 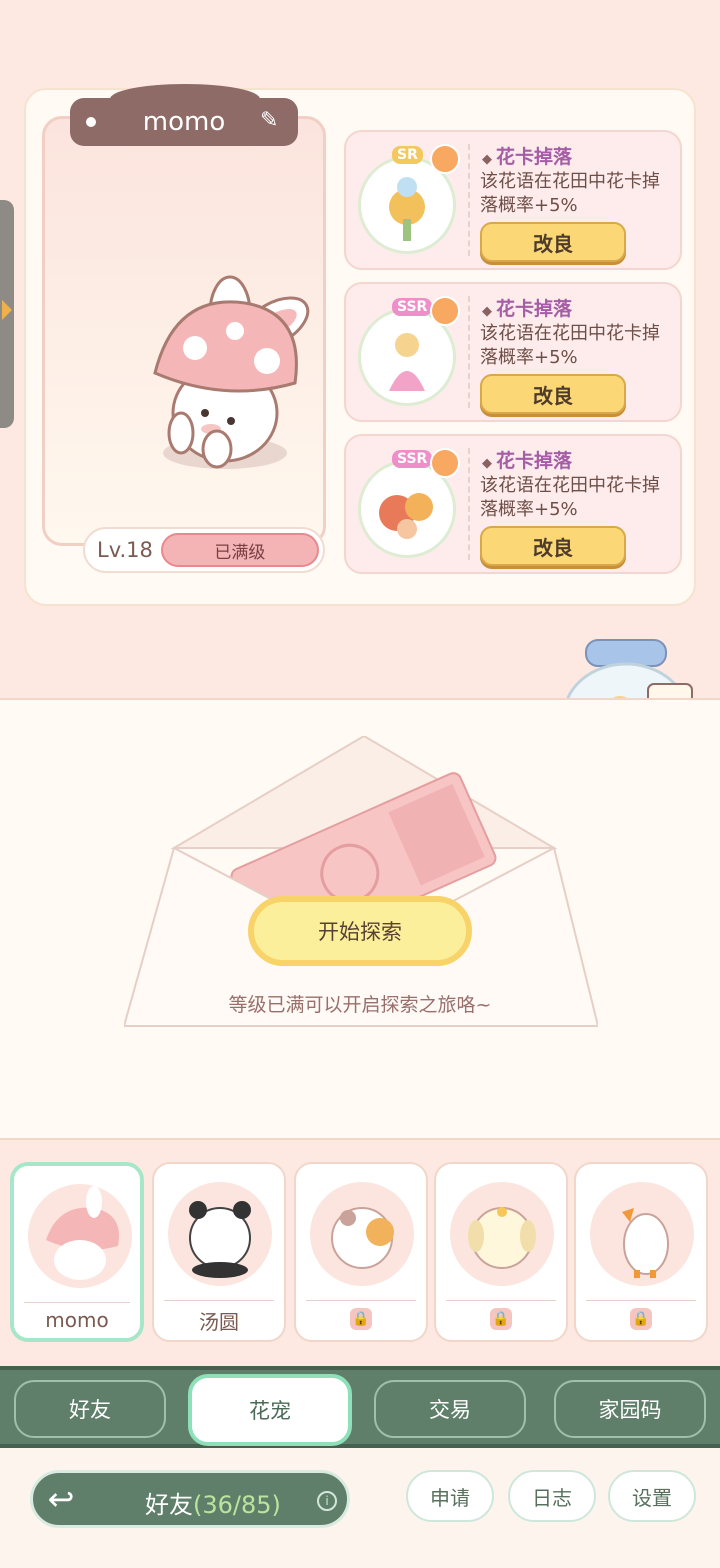 I want to click on bunny-mushroom-icon, so click(x=80, y=1236).